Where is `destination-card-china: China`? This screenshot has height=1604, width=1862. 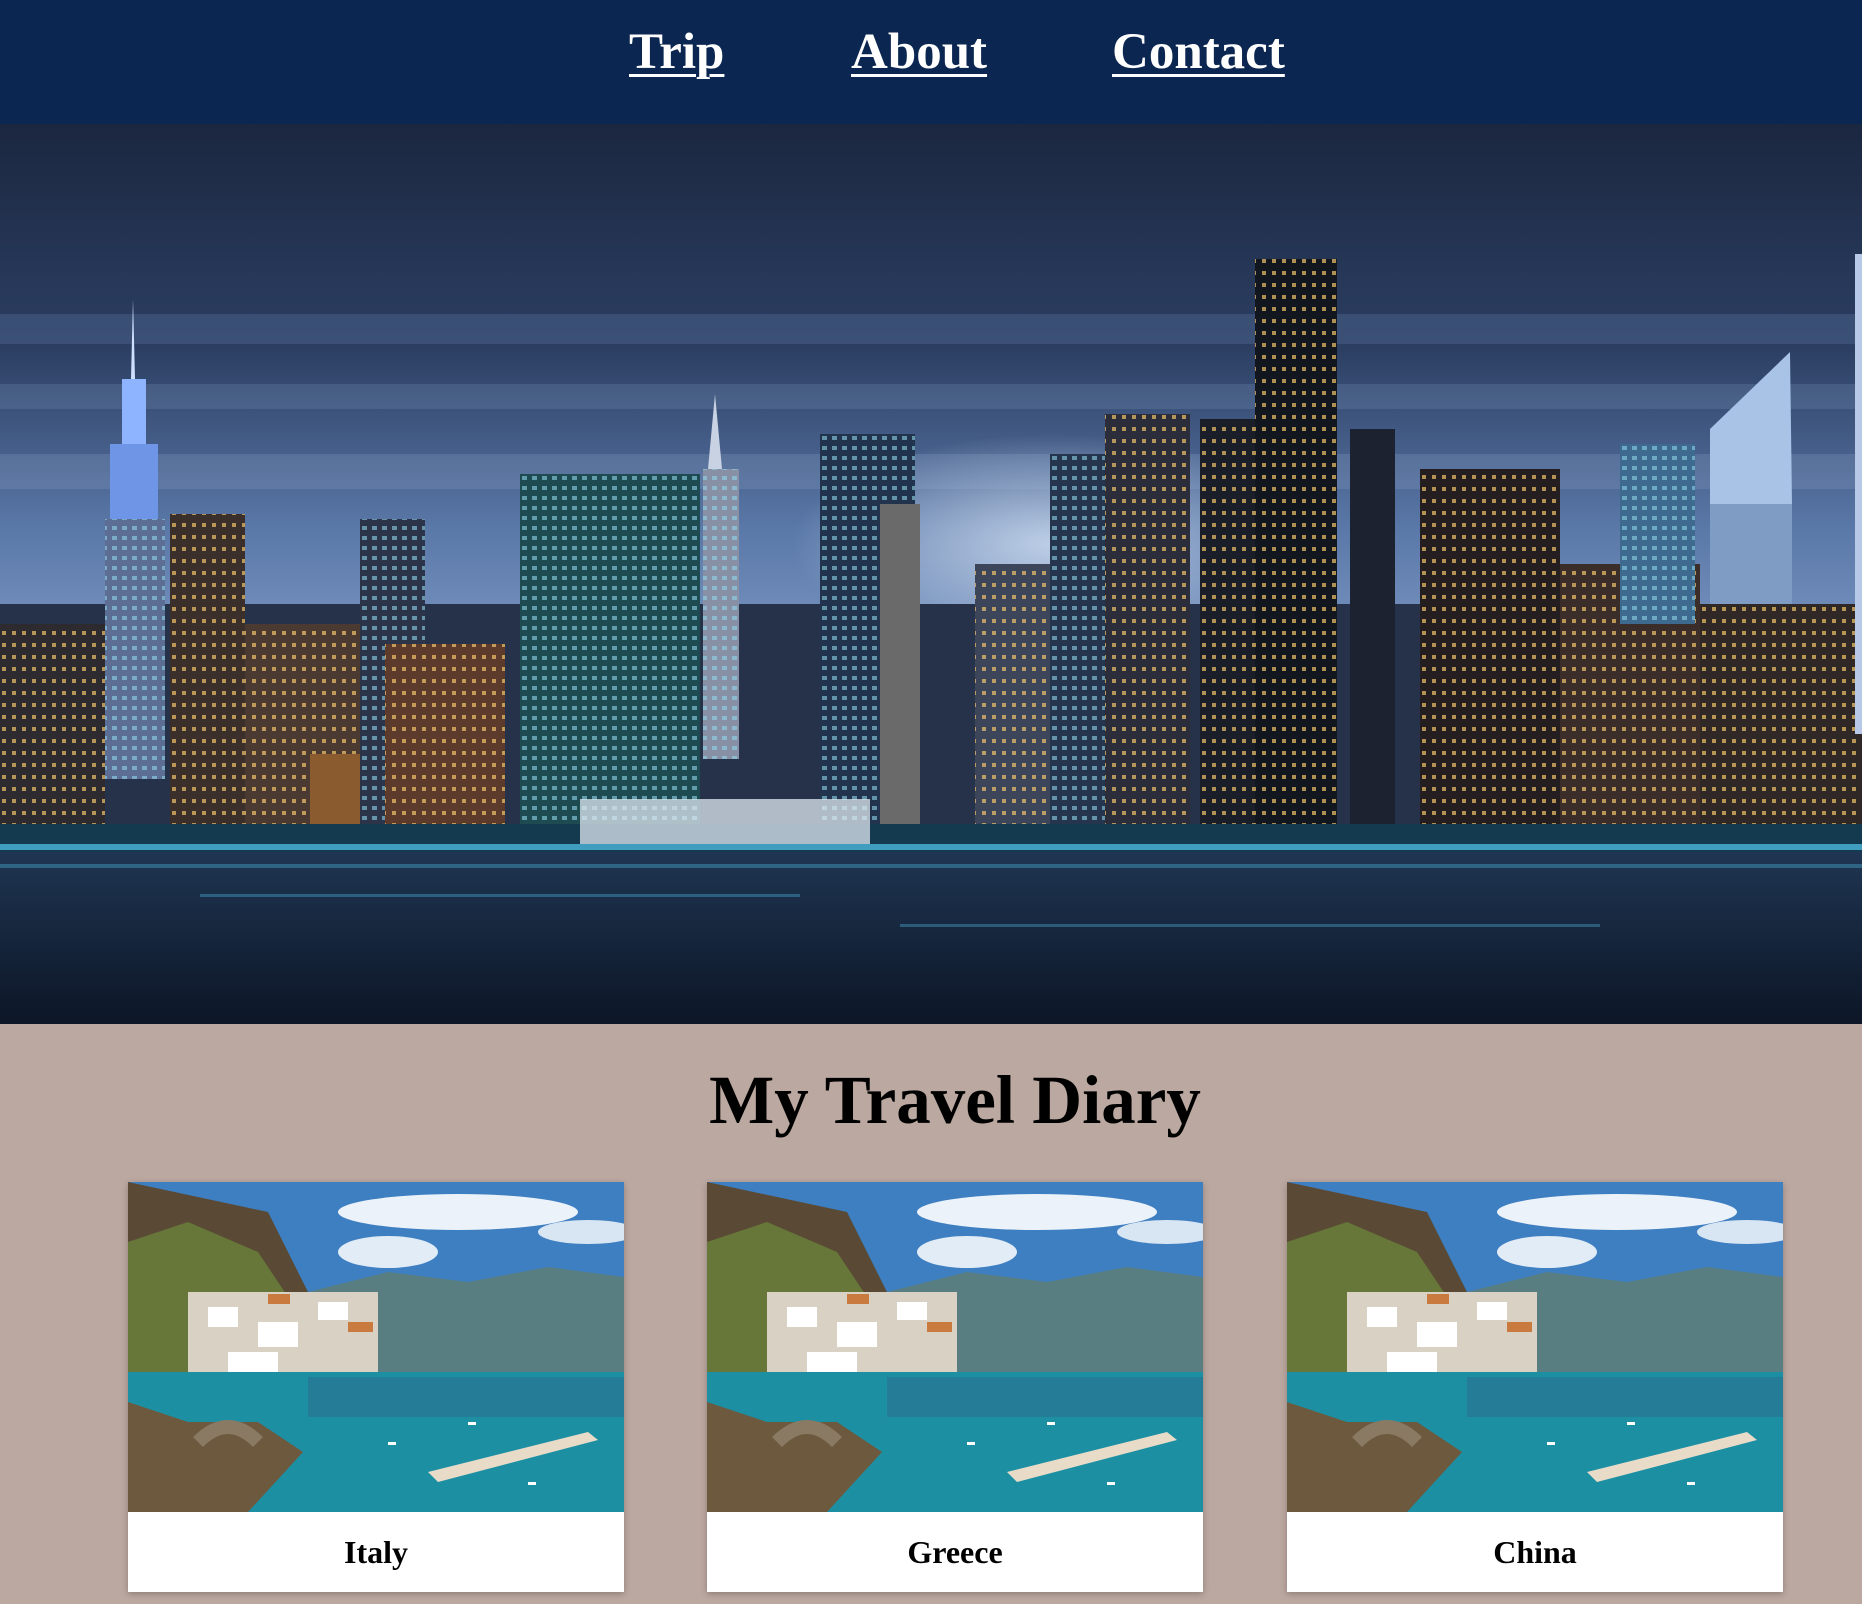 destination-card-china: China is located at coordinates (1535, 1387).